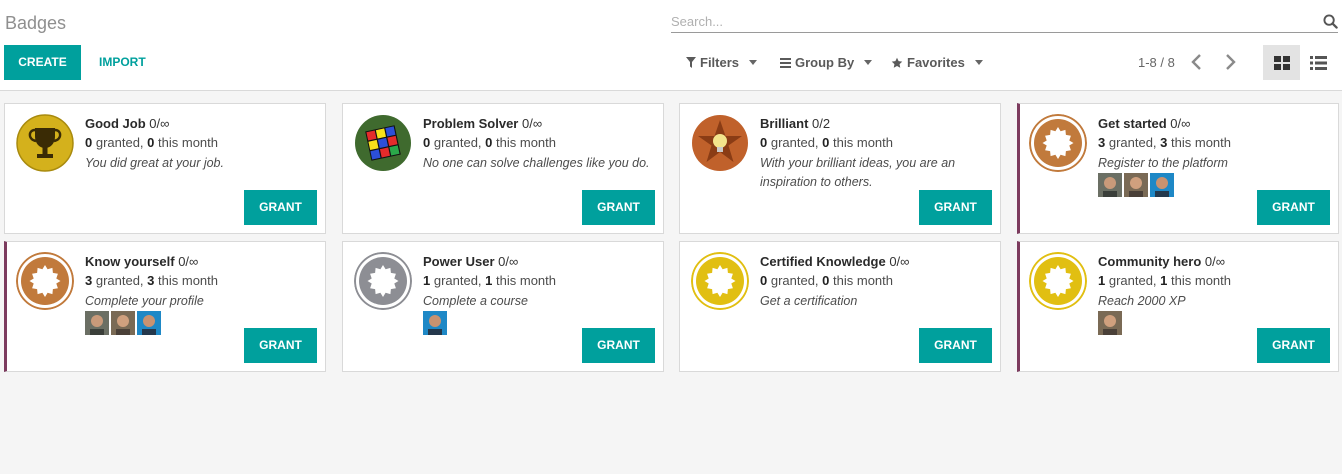 The image size is (1342, 474). I want to click on kanban-grid-icon, so click(1281, 62).